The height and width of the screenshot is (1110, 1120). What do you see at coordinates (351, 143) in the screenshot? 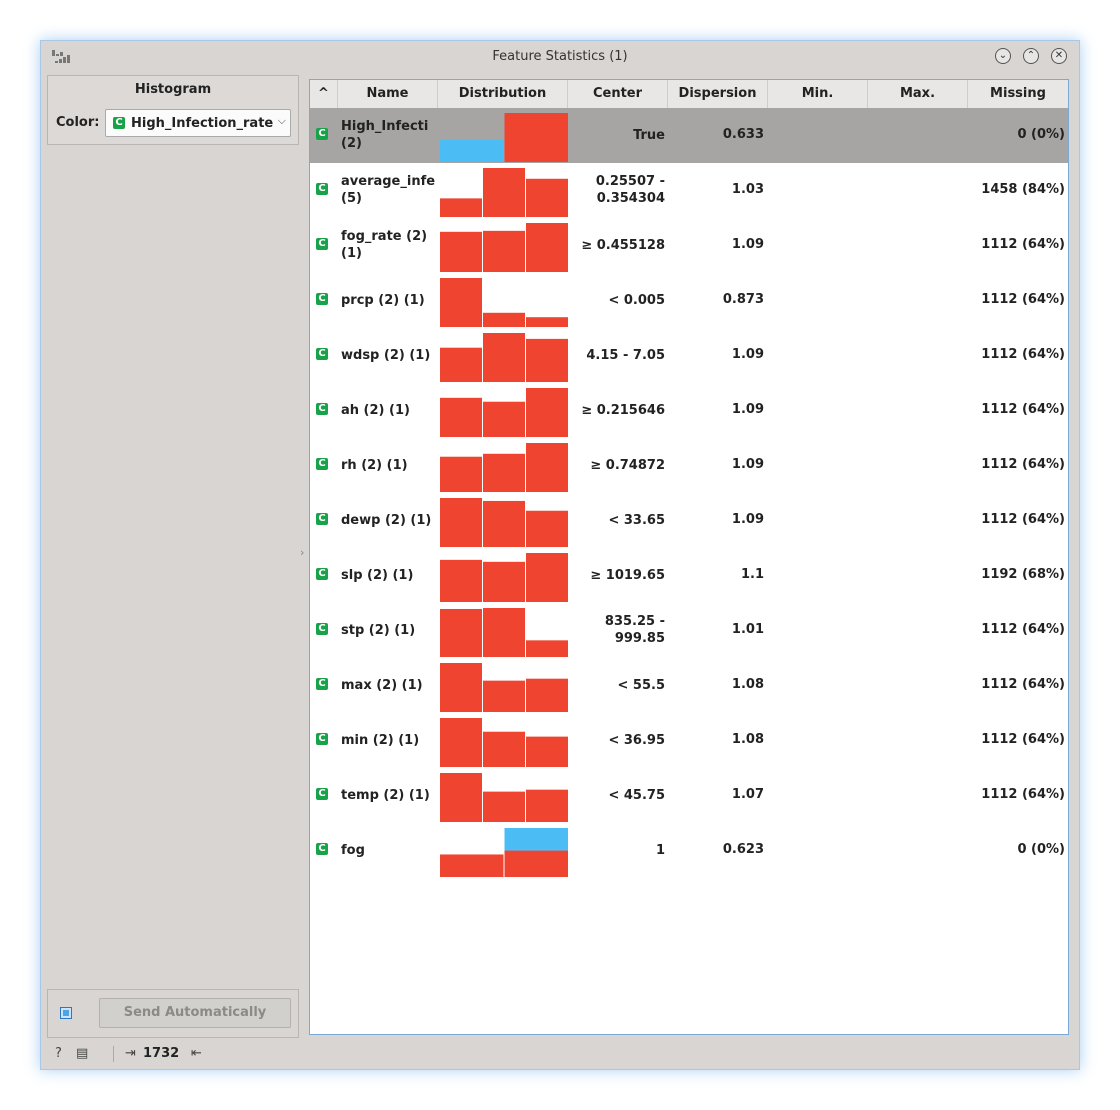
I see `feature-name-line: (2)` at bounding box center [351, 143].